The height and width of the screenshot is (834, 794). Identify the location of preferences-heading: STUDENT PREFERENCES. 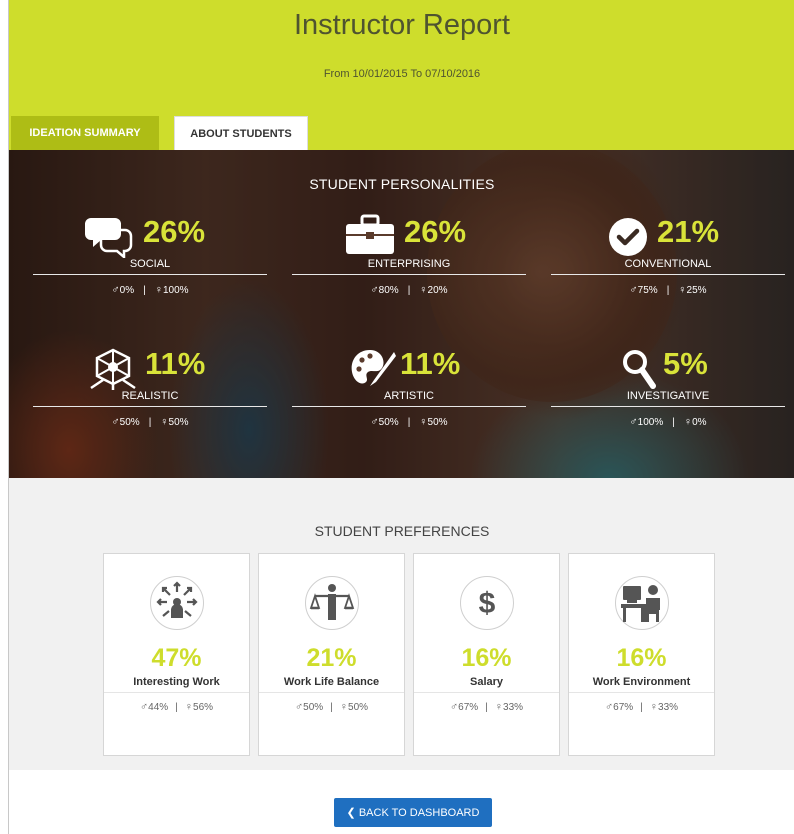
(402, 531).